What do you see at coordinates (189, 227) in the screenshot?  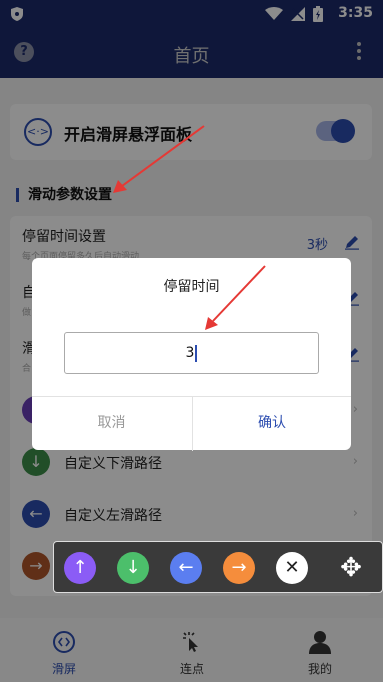 I see `annotation-arrows` at bounding box center [189, 227].